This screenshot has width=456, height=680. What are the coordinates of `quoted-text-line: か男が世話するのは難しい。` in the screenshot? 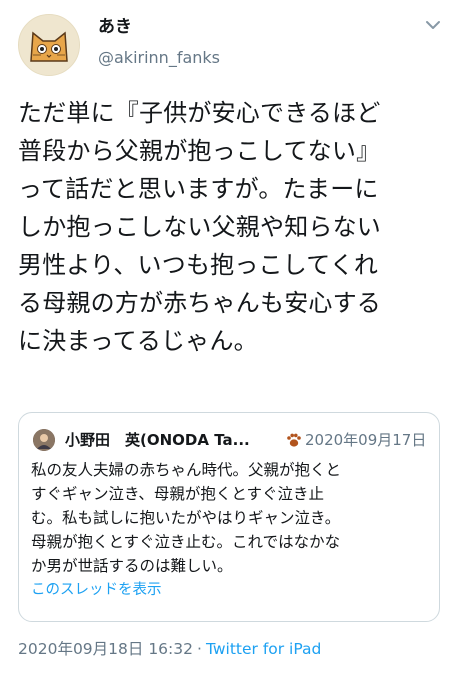 It's located at (132, 566).